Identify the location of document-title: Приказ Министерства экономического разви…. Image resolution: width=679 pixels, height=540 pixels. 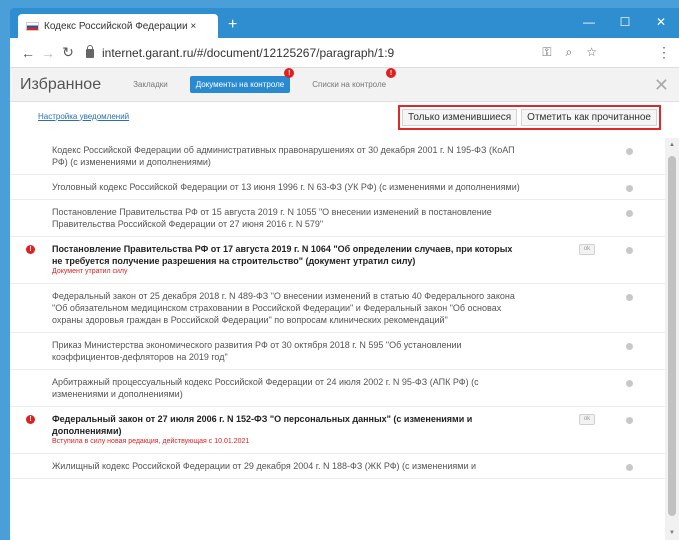
(257, 351).